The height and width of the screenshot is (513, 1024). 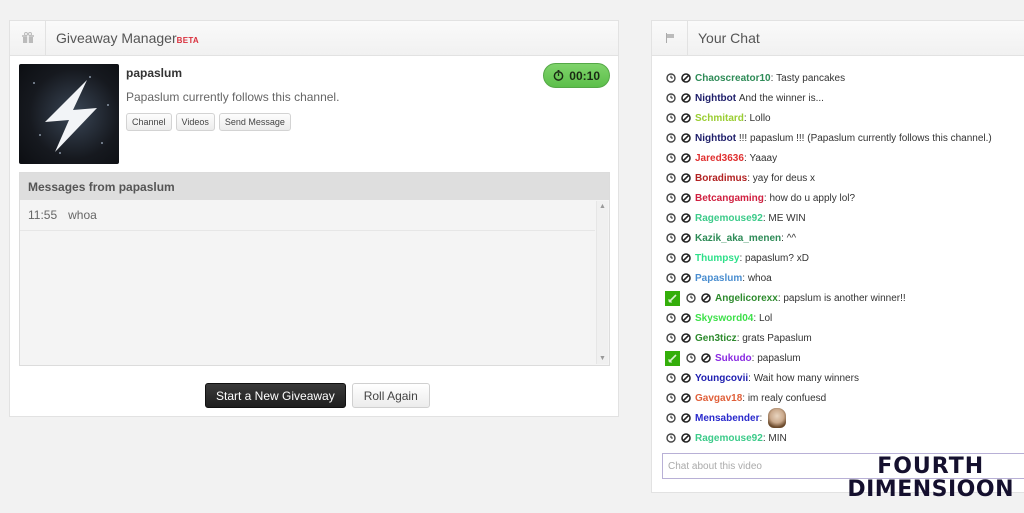 What do you see at coordinates (390, 395) in the screenshot?
I see `roll-again-button: Roll Again` at bounding box center [390, 395].